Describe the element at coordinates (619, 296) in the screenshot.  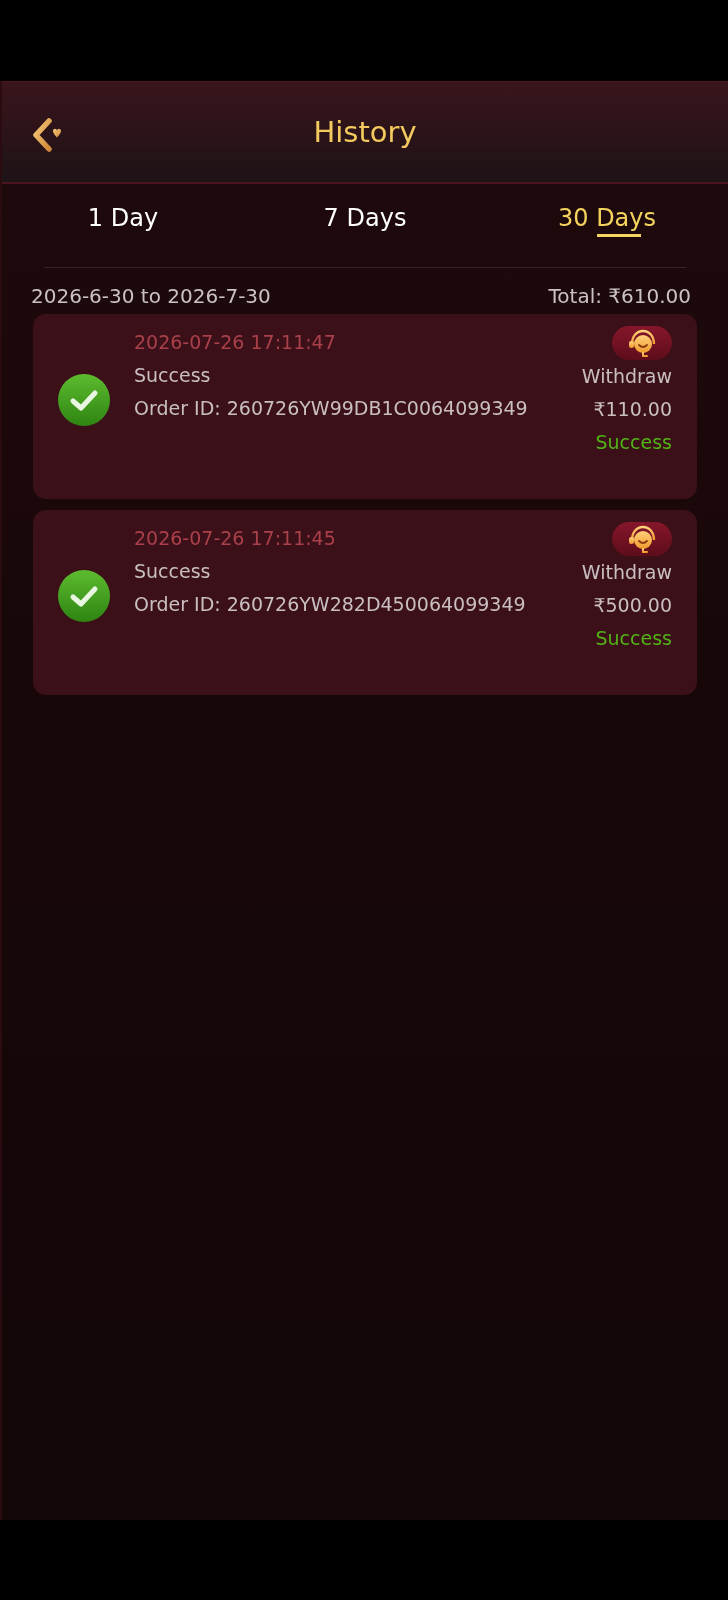
I see `total-text: Total: ₹610.00` at that location.